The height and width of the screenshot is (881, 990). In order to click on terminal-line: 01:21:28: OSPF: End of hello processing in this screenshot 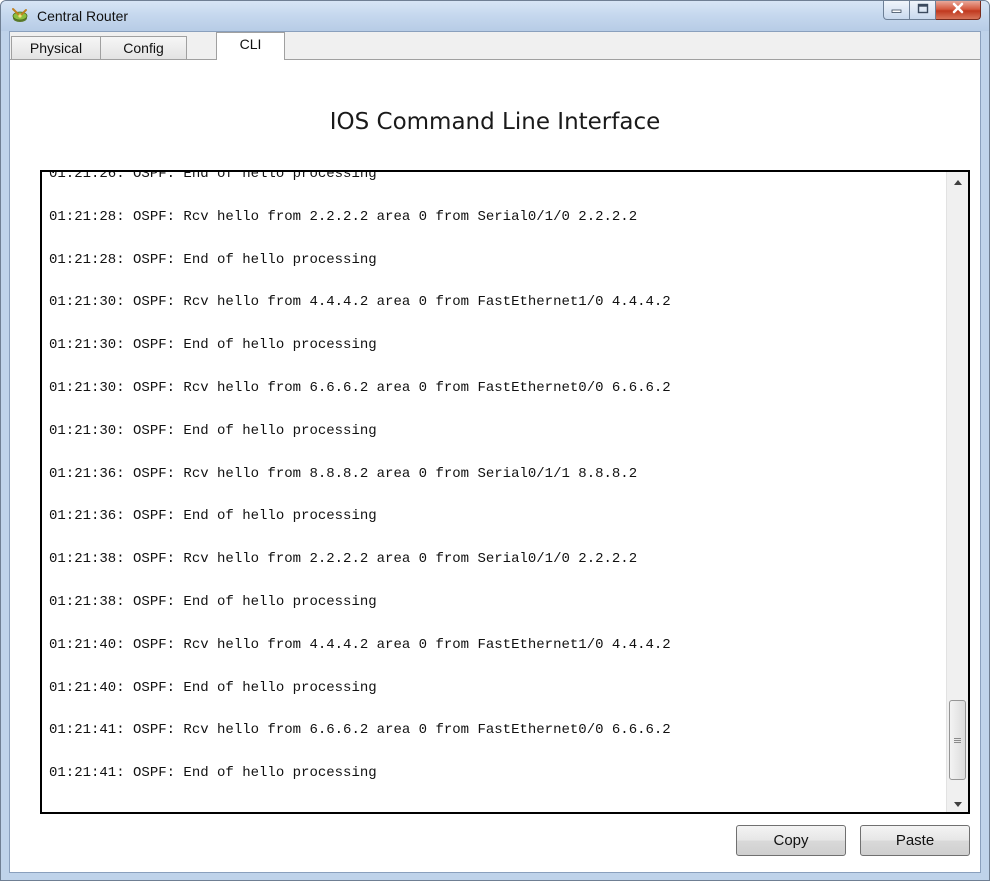, I will do `click(213, 259)`.